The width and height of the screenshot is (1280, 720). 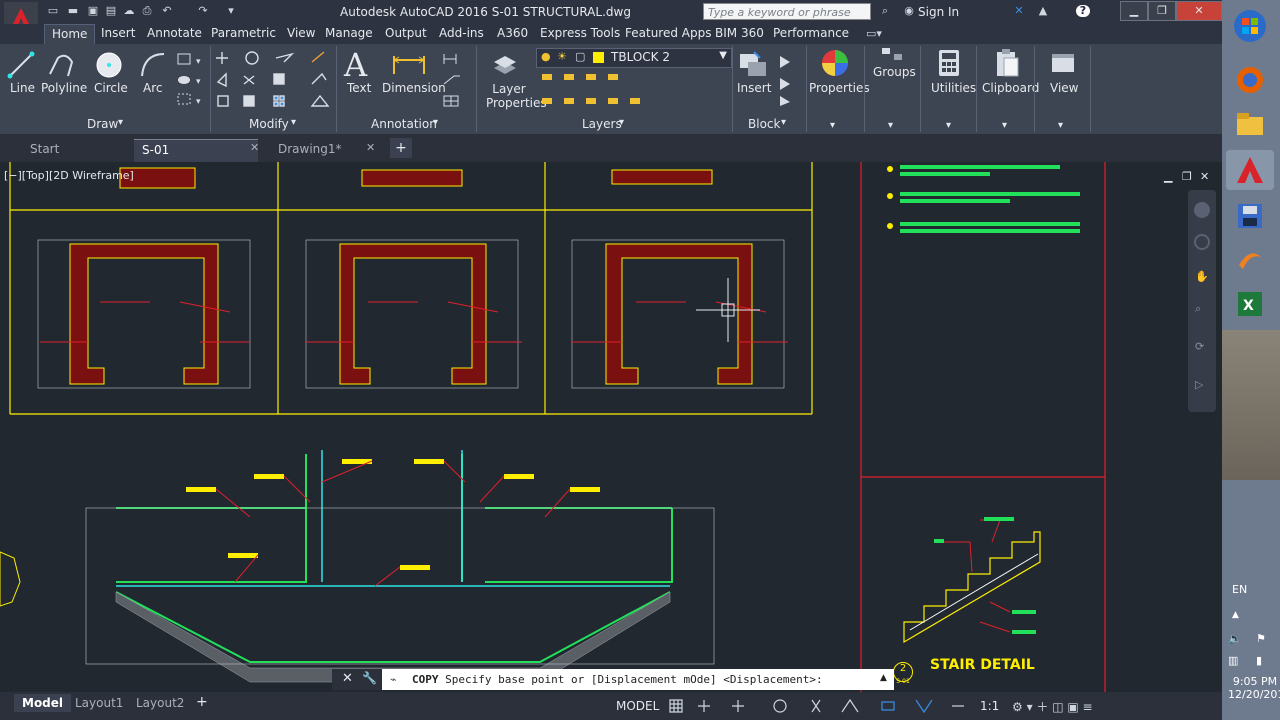 I want to click on status-tray-icons: ⚙ ▾ ＋ ◫ ▣ ≡, so click(x=1062, y=706).